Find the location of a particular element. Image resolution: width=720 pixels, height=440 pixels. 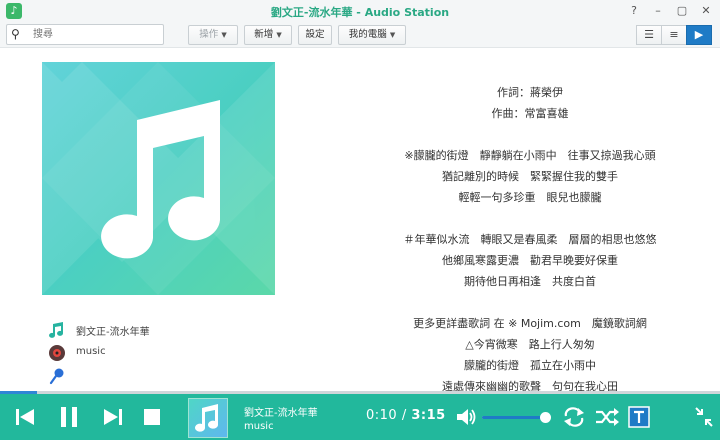

title-bar: ♪ 劉文正-流水年華 - Audio Station ? – ▢ ✕ is located at coordinates (360, 11).